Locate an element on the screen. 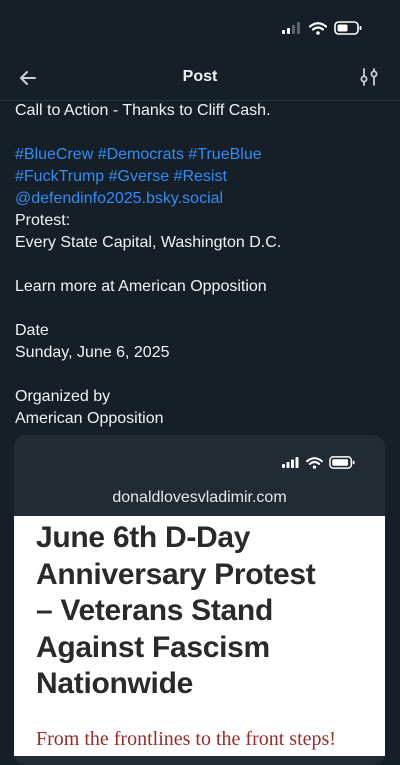  headline-line: Against Fascism is located at coordinates (153, 647).